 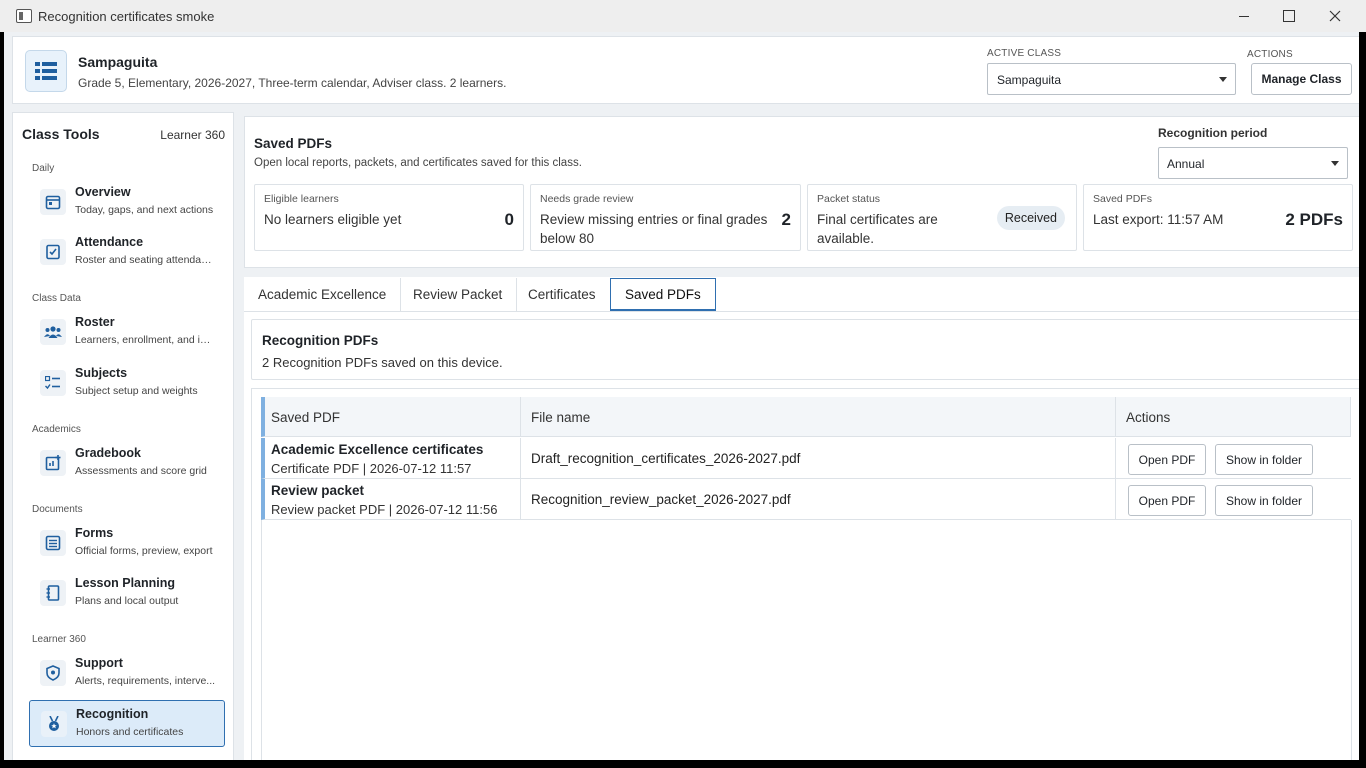 I want to click on class-name: Sampaguita, so click(x=118, y=62).